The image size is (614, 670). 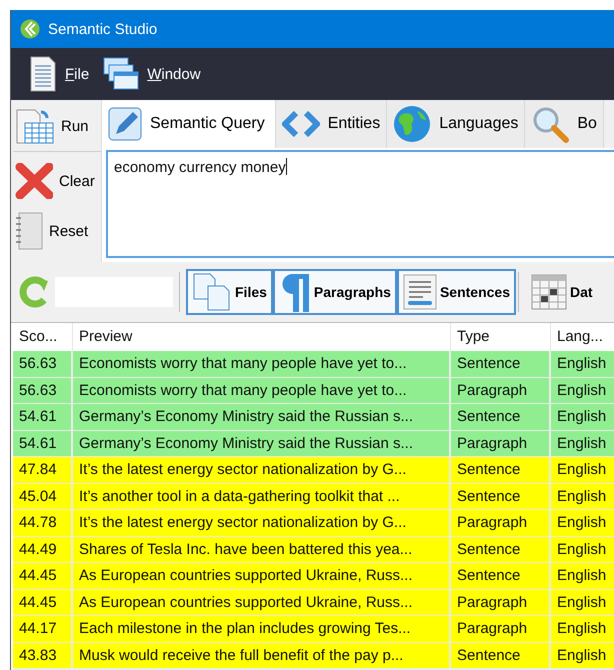 I want to click on cross-icon, so click(x=34, y=181).